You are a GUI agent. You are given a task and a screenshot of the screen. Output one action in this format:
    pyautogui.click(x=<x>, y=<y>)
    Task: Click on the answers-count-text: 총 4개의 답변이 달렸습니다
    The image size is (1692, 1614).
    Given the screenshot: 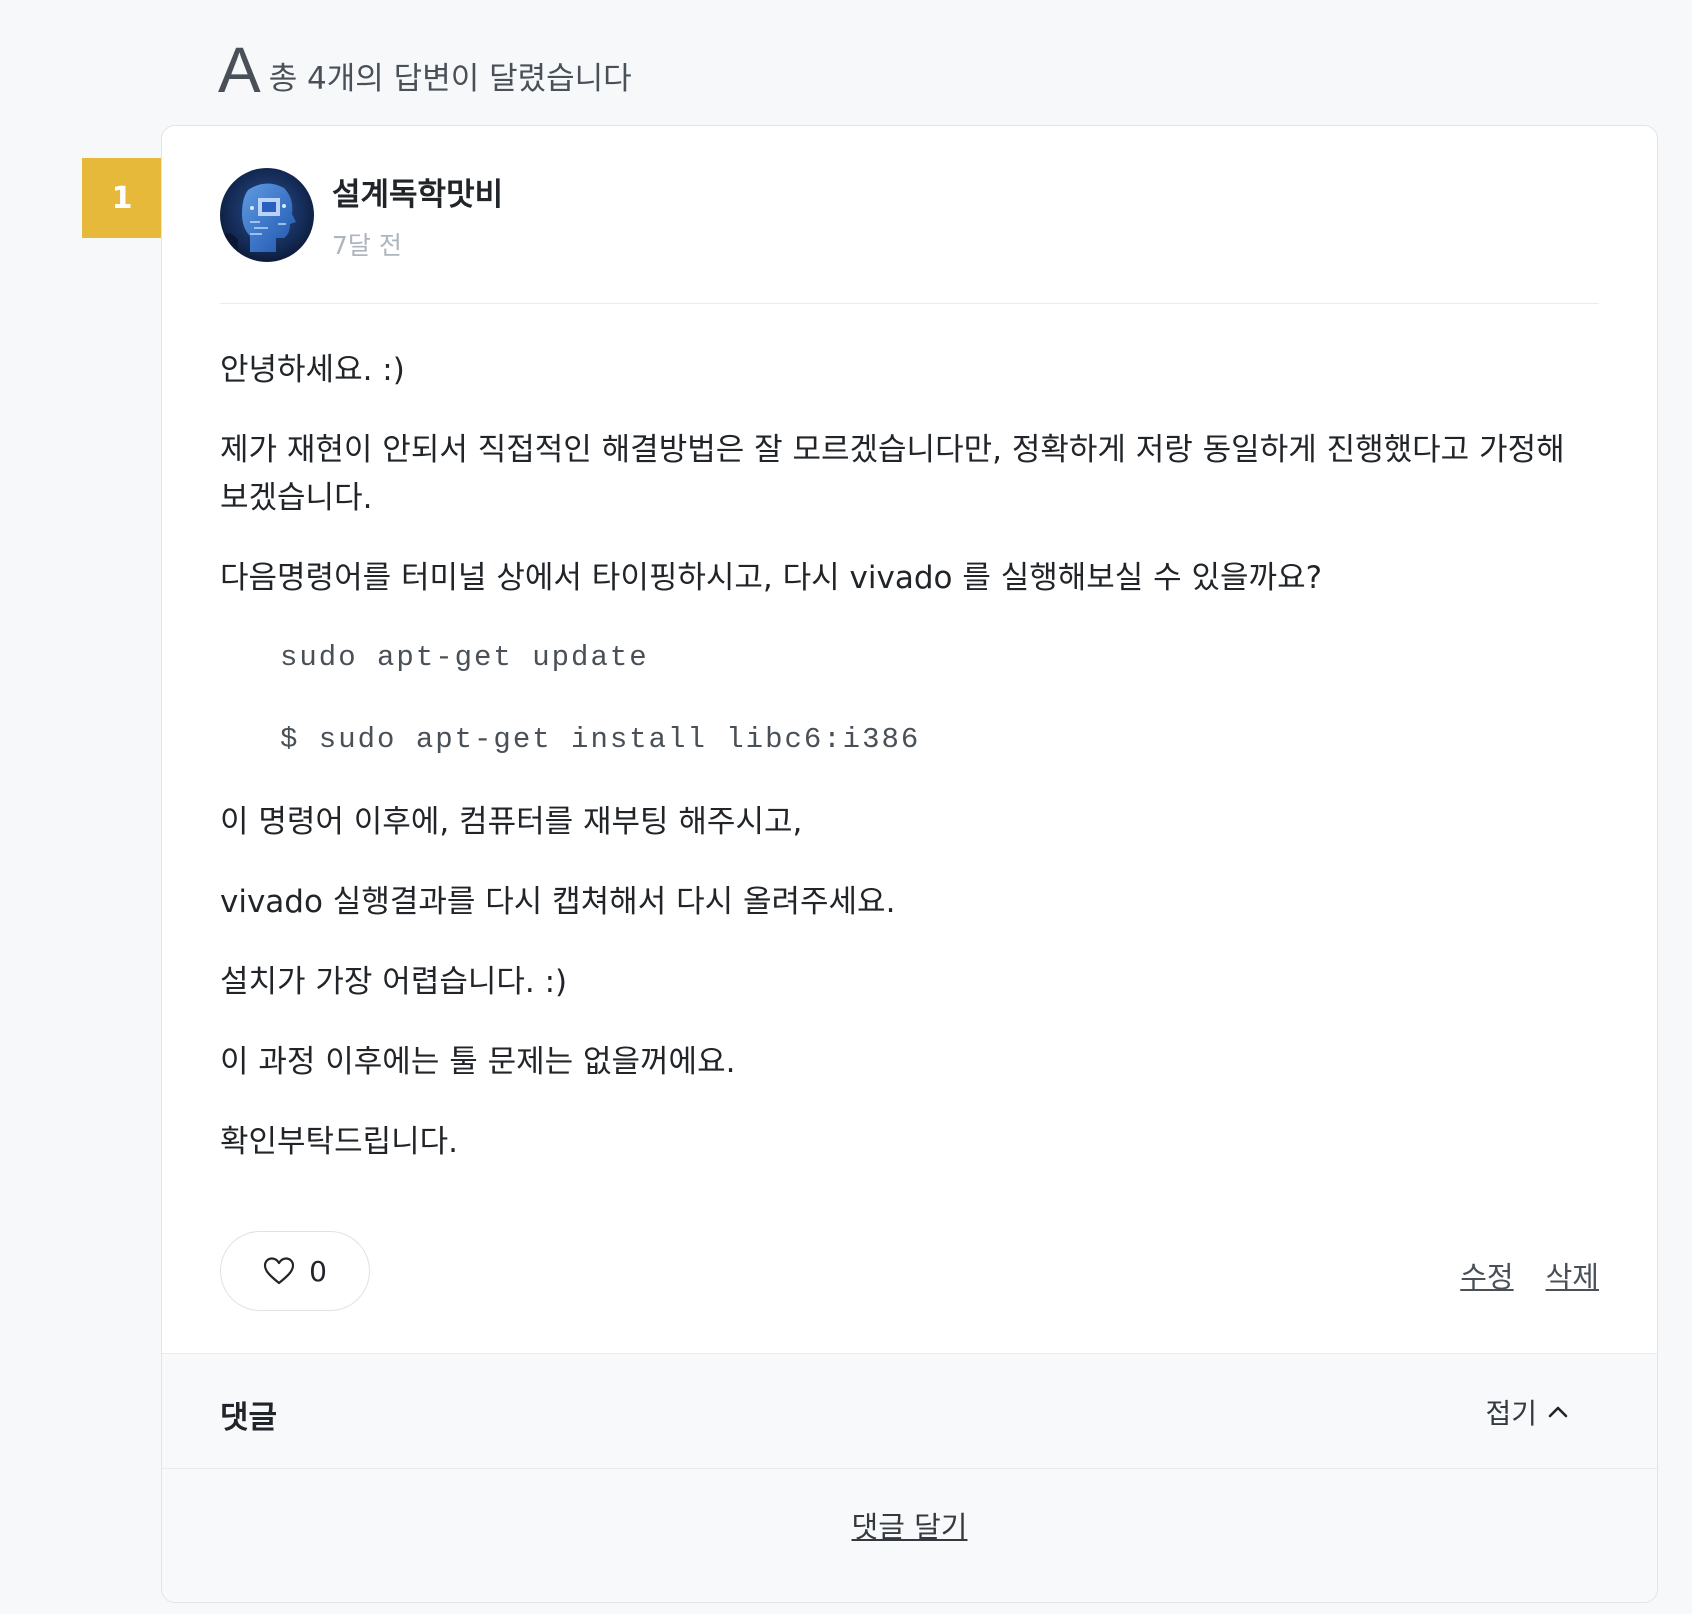 What is the action you would take?
    pyautogui.click(x=450, y=79)
    